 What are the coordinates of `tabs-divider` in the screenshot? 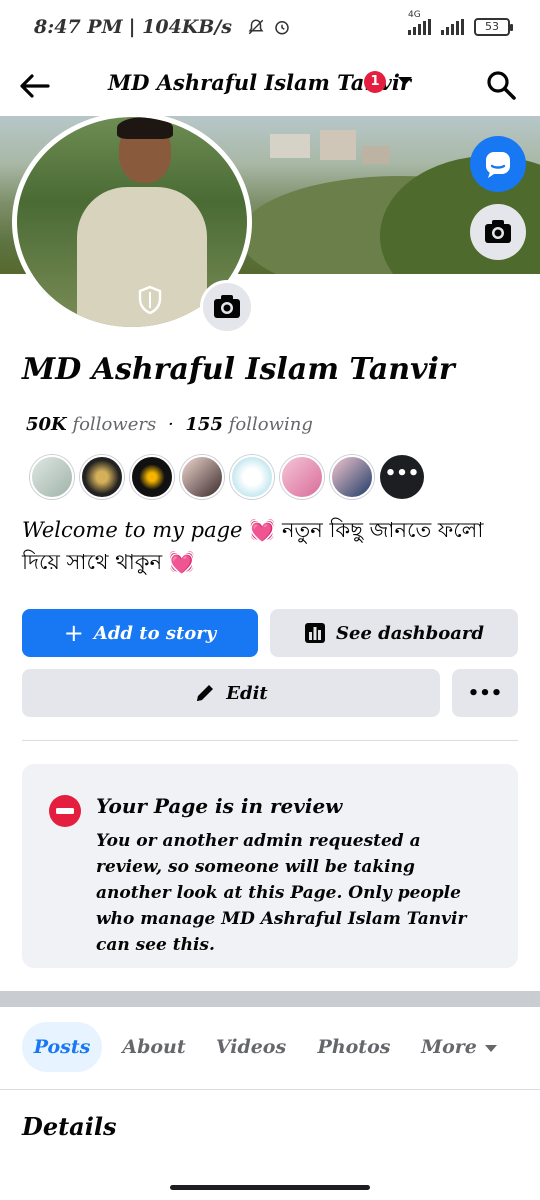 It's located at (270, 1089).